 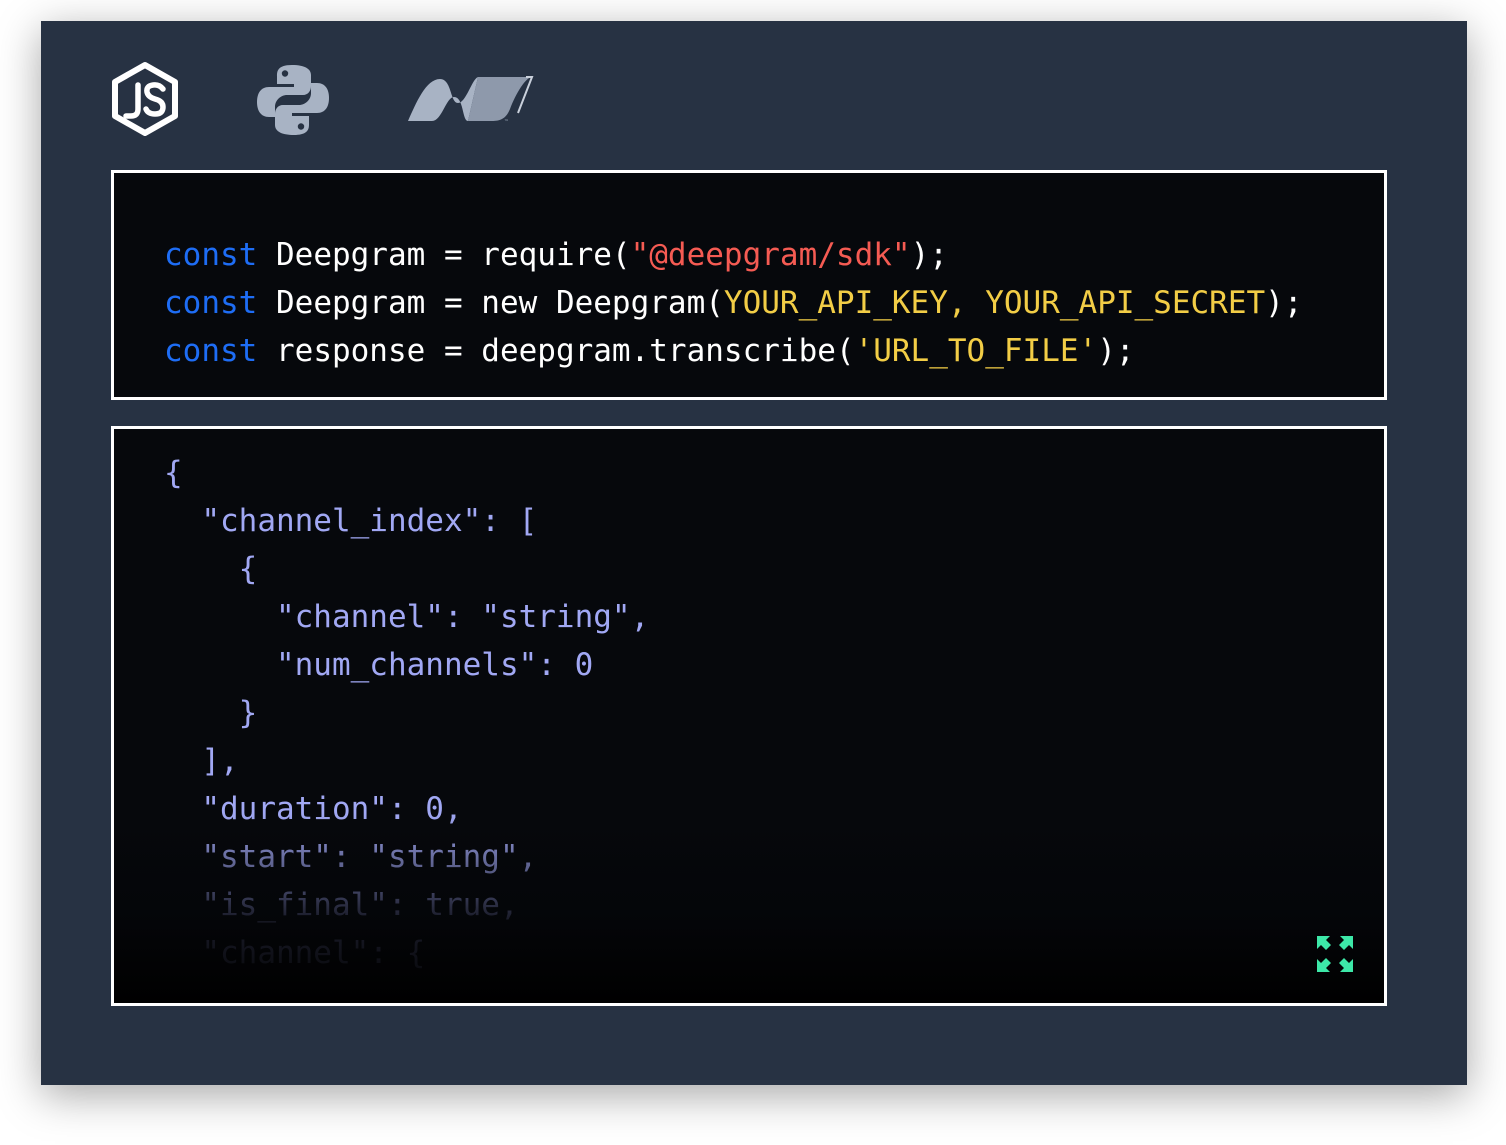 I want to click on json-line: "num_channels": 0, so click(x=379, y=665).